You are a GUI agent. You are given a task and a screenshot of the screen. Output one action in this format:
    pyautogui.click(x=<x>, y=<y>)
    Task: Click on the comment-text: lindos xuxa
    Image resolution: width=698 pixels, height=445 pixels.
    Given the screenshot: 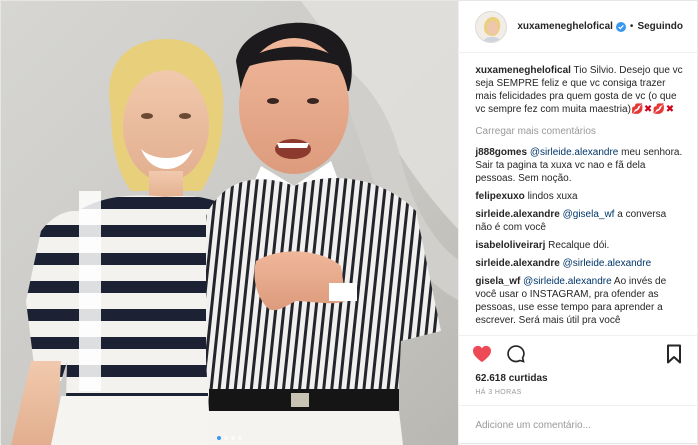 What is the action you would take?
    pyautogui.click(x=552, y=196)
    